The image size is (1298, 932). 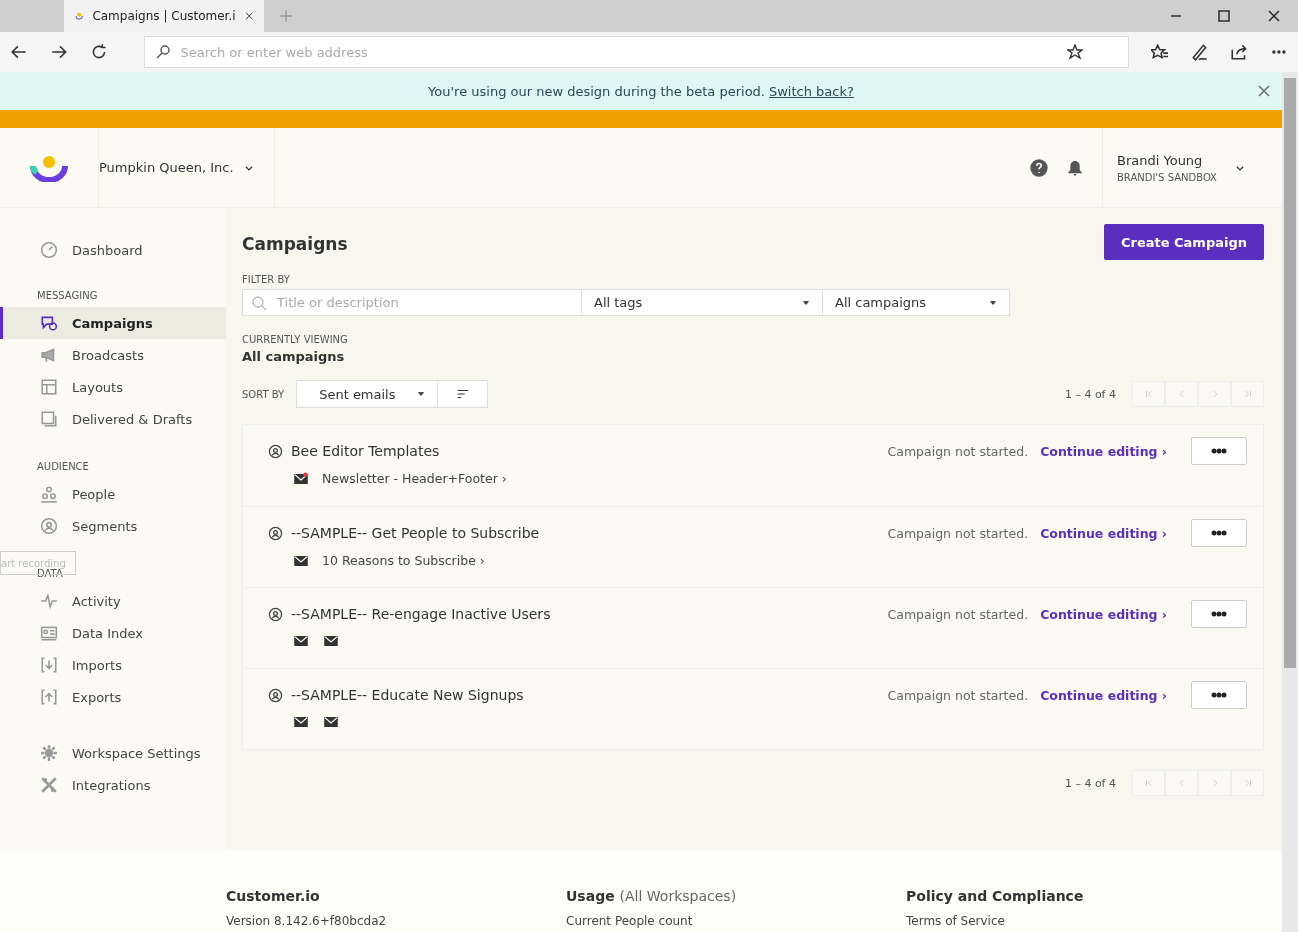 I want to click on sort-order-button, so click(x=463, y=394).